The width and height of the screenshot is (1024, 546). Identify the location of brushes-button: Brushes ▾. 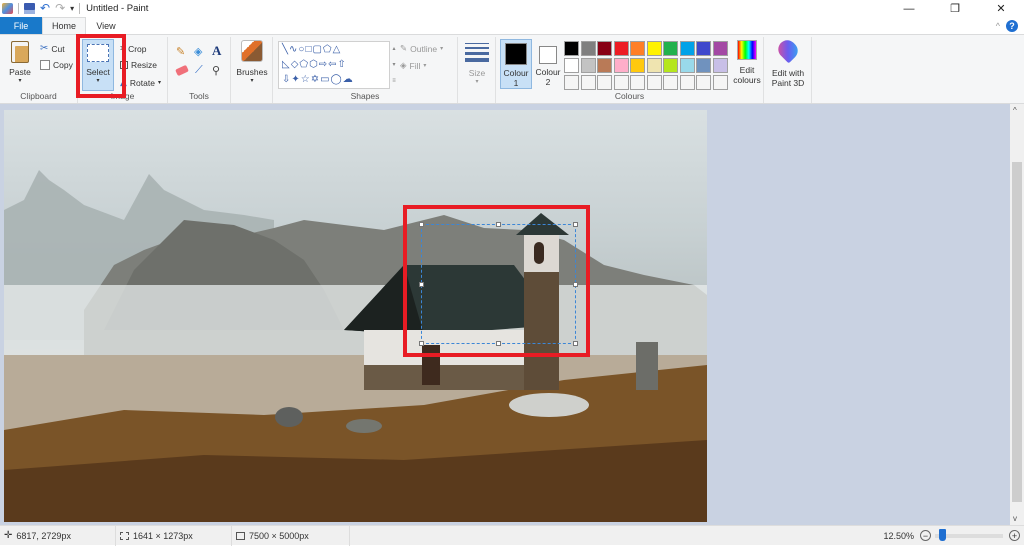
(252, 62).